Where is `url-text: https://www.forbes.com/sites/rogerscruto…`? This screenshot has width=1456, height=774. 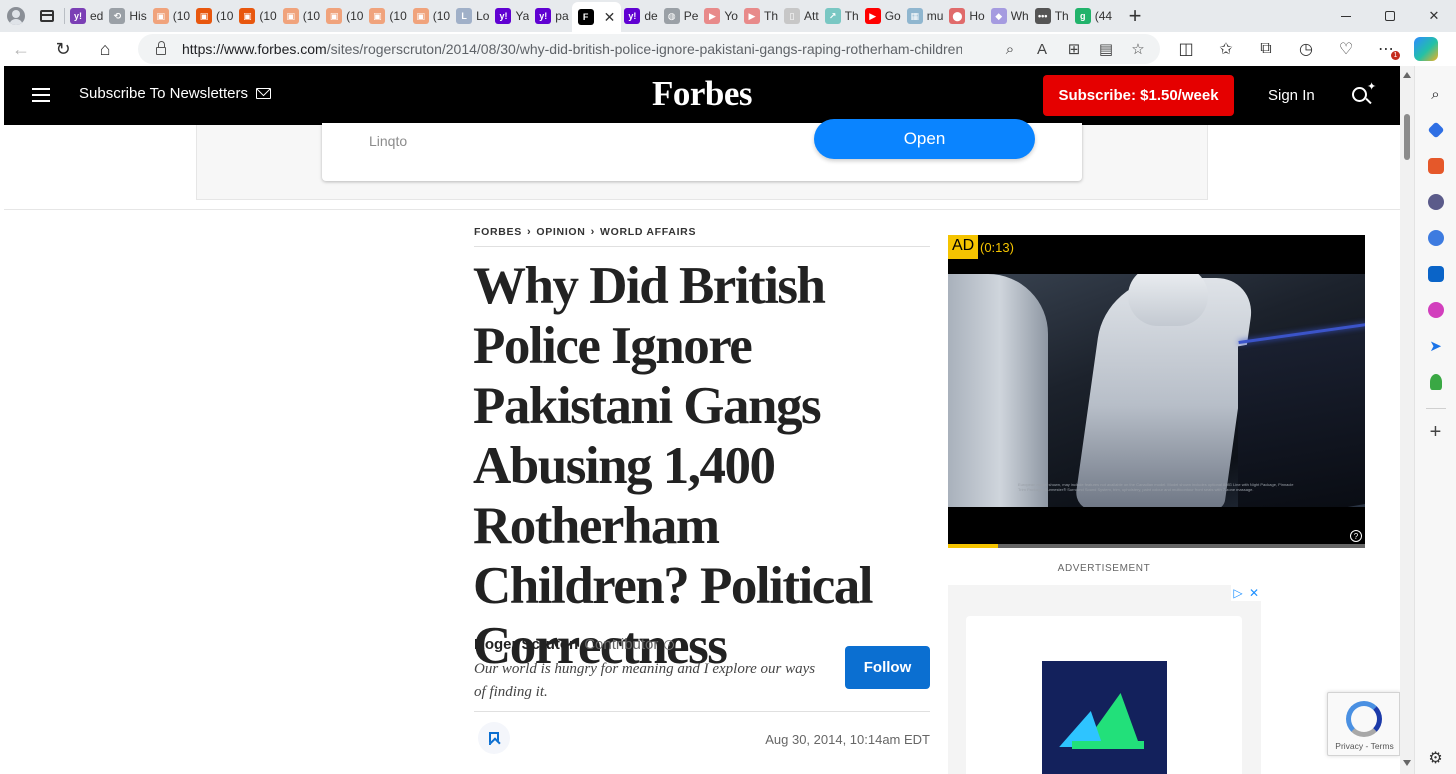 url-text: https://www.forbes.com/sites/rogerscruto… is located at coordinates (572, 49).